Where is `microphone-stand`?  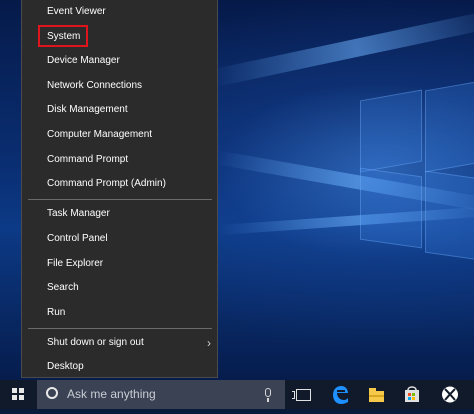
microphone-stand is located at coordinates (268, 400).